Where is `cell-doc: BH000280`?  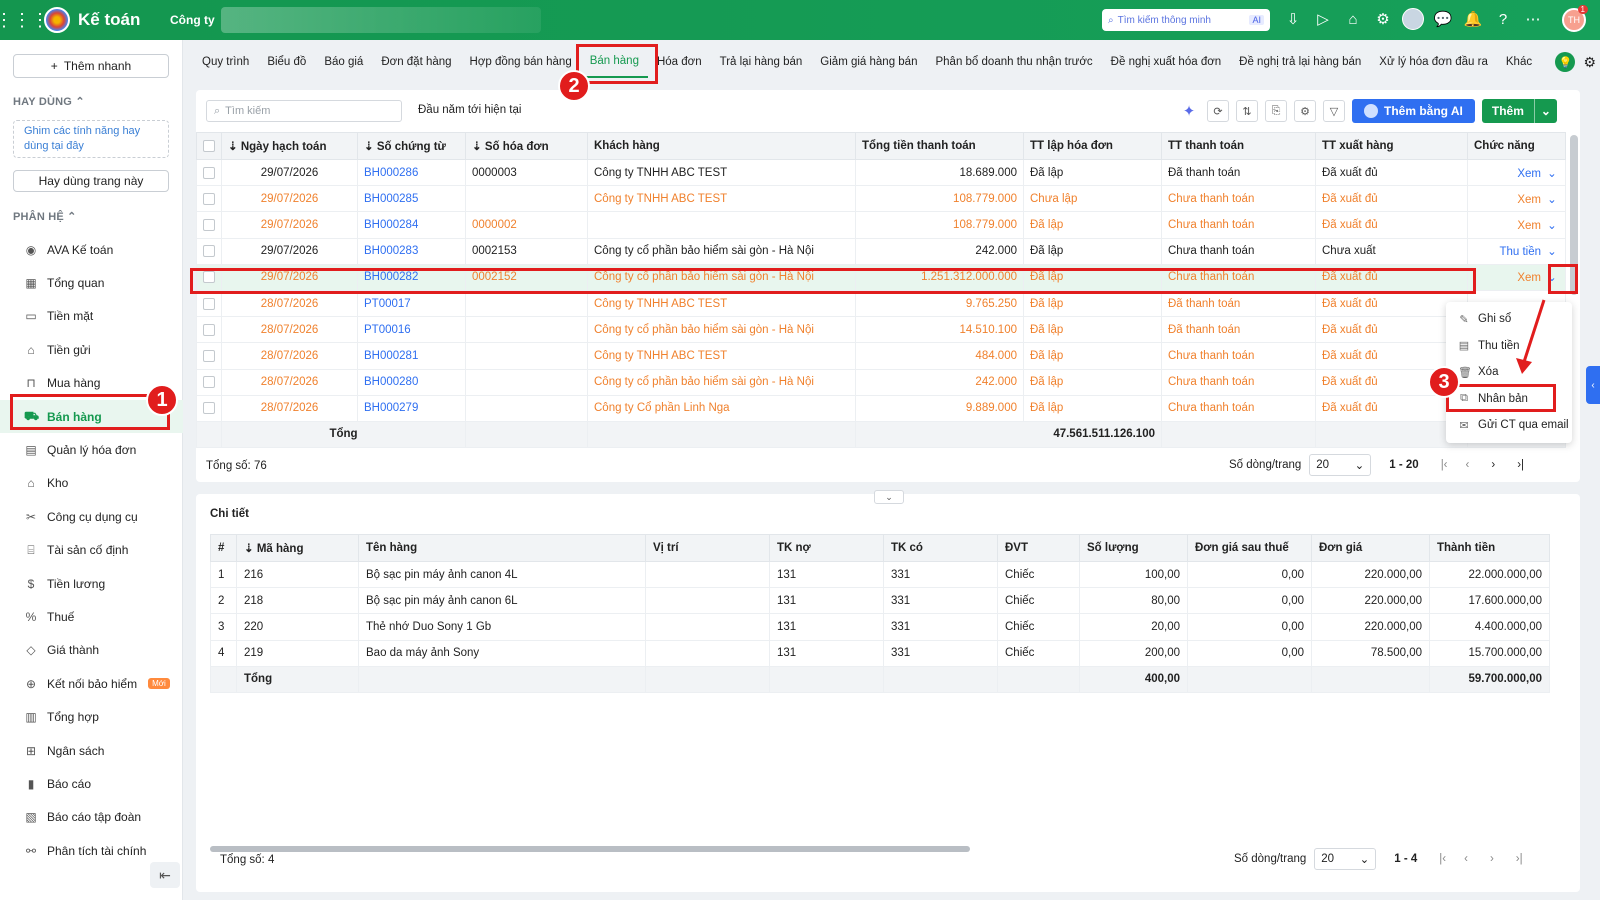 cell-doc: BH000280 is located at coordinates (411, 382).